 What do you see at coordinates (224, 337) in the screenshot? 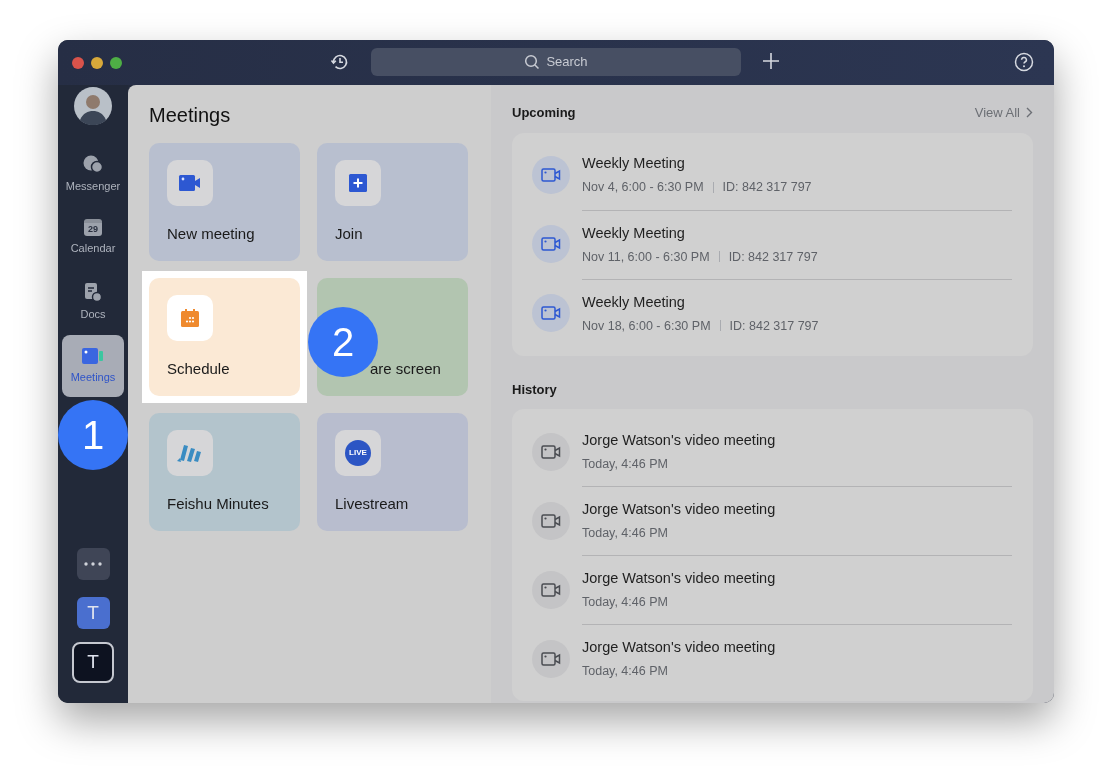
I see `meeting-tile: Schedule` at bounding box center [224, 337].